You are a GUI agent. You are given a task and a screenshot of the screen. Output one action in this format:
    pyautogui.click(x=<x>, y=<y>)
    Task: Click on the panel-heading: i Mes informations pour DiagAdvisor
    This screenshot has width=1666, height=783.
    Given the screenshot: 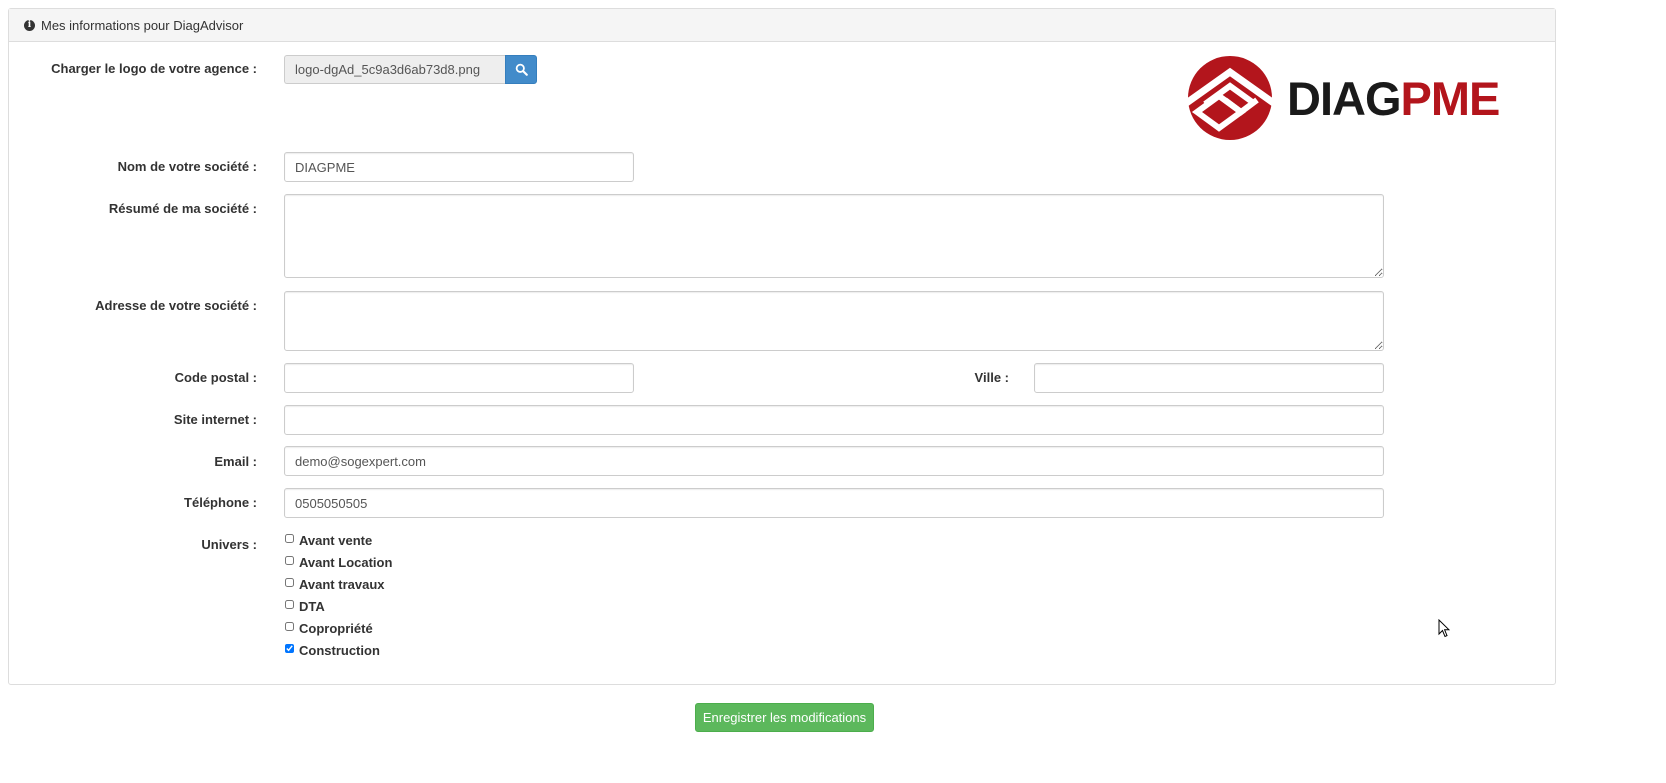 What is the action you would take?
    pyautogui.click(x=782, y=25)
    